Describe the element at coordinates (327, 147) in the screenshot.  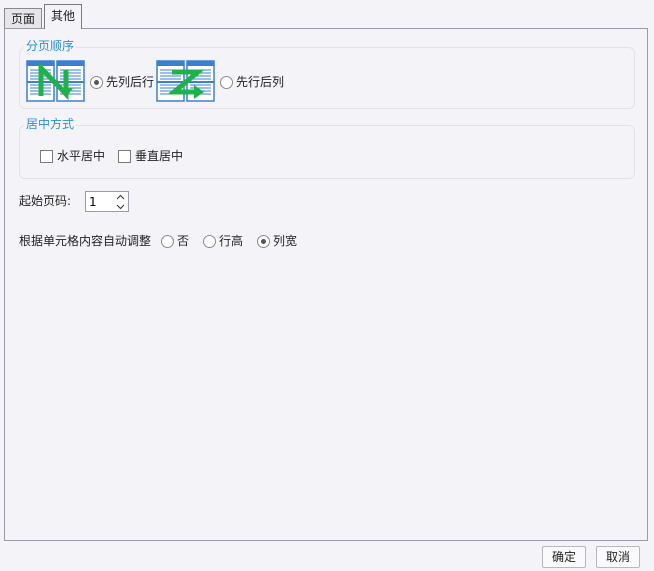
I see `centering-group: 居中方式 水平居中 垂直居中` at that location.